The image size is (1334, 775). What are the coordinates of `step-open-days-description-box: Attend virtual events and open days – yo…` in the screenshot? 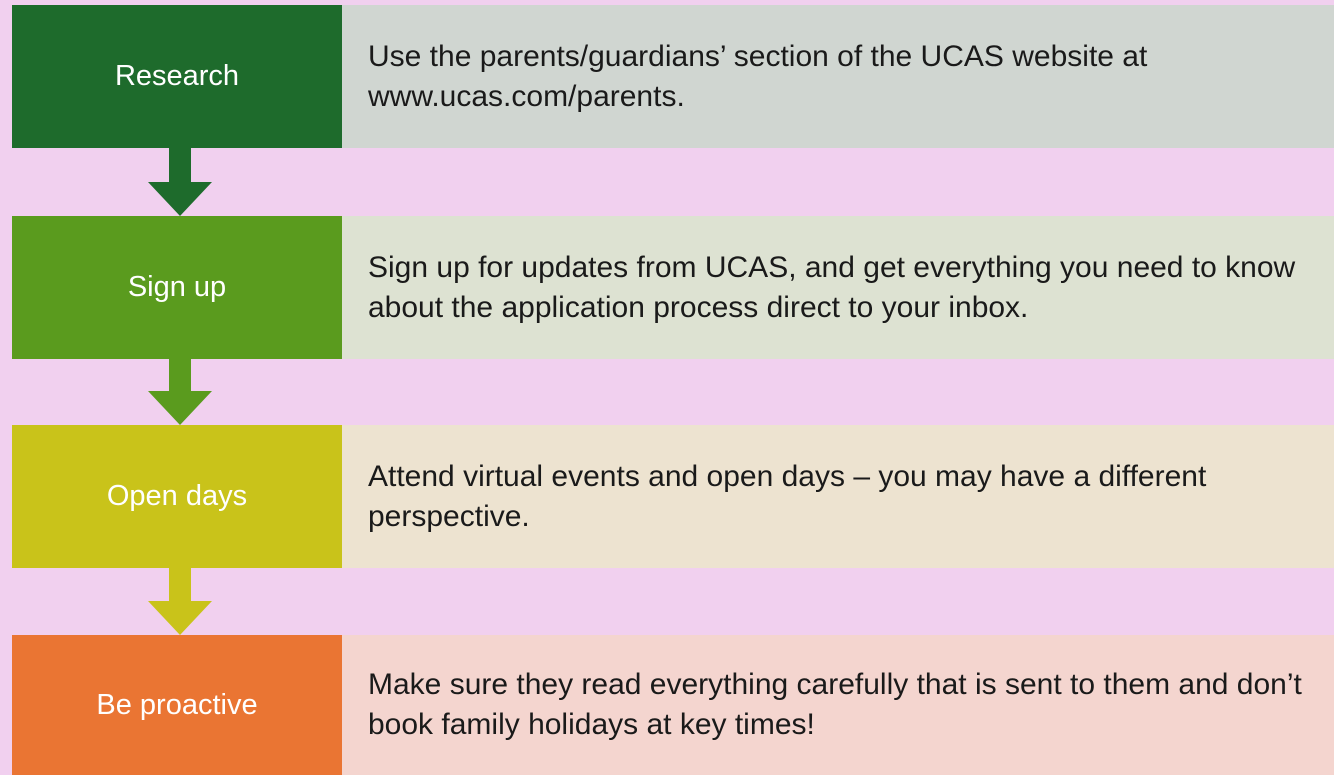 It's located at (838, 496).